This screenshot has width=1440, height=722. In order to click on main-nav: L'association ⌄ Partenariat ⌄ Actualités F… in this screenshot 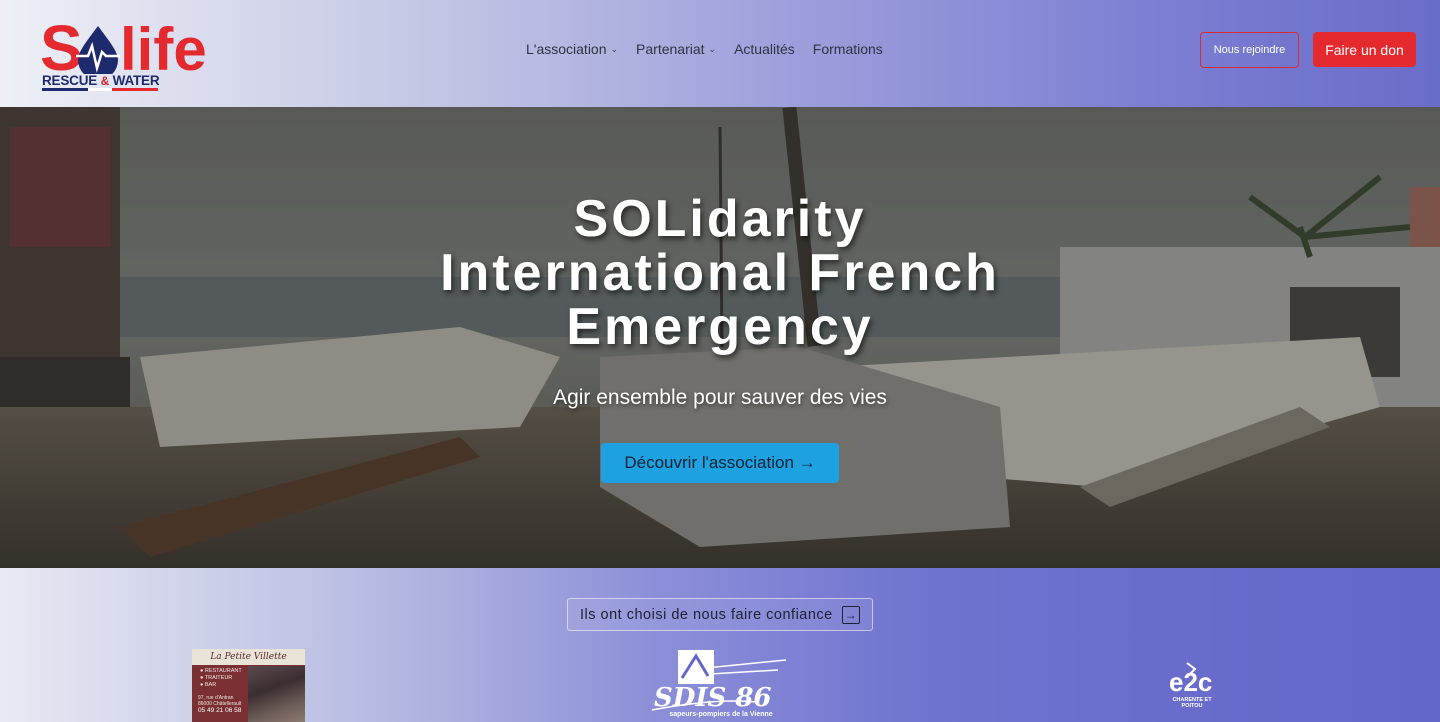, I will do `click(713, 49)`.